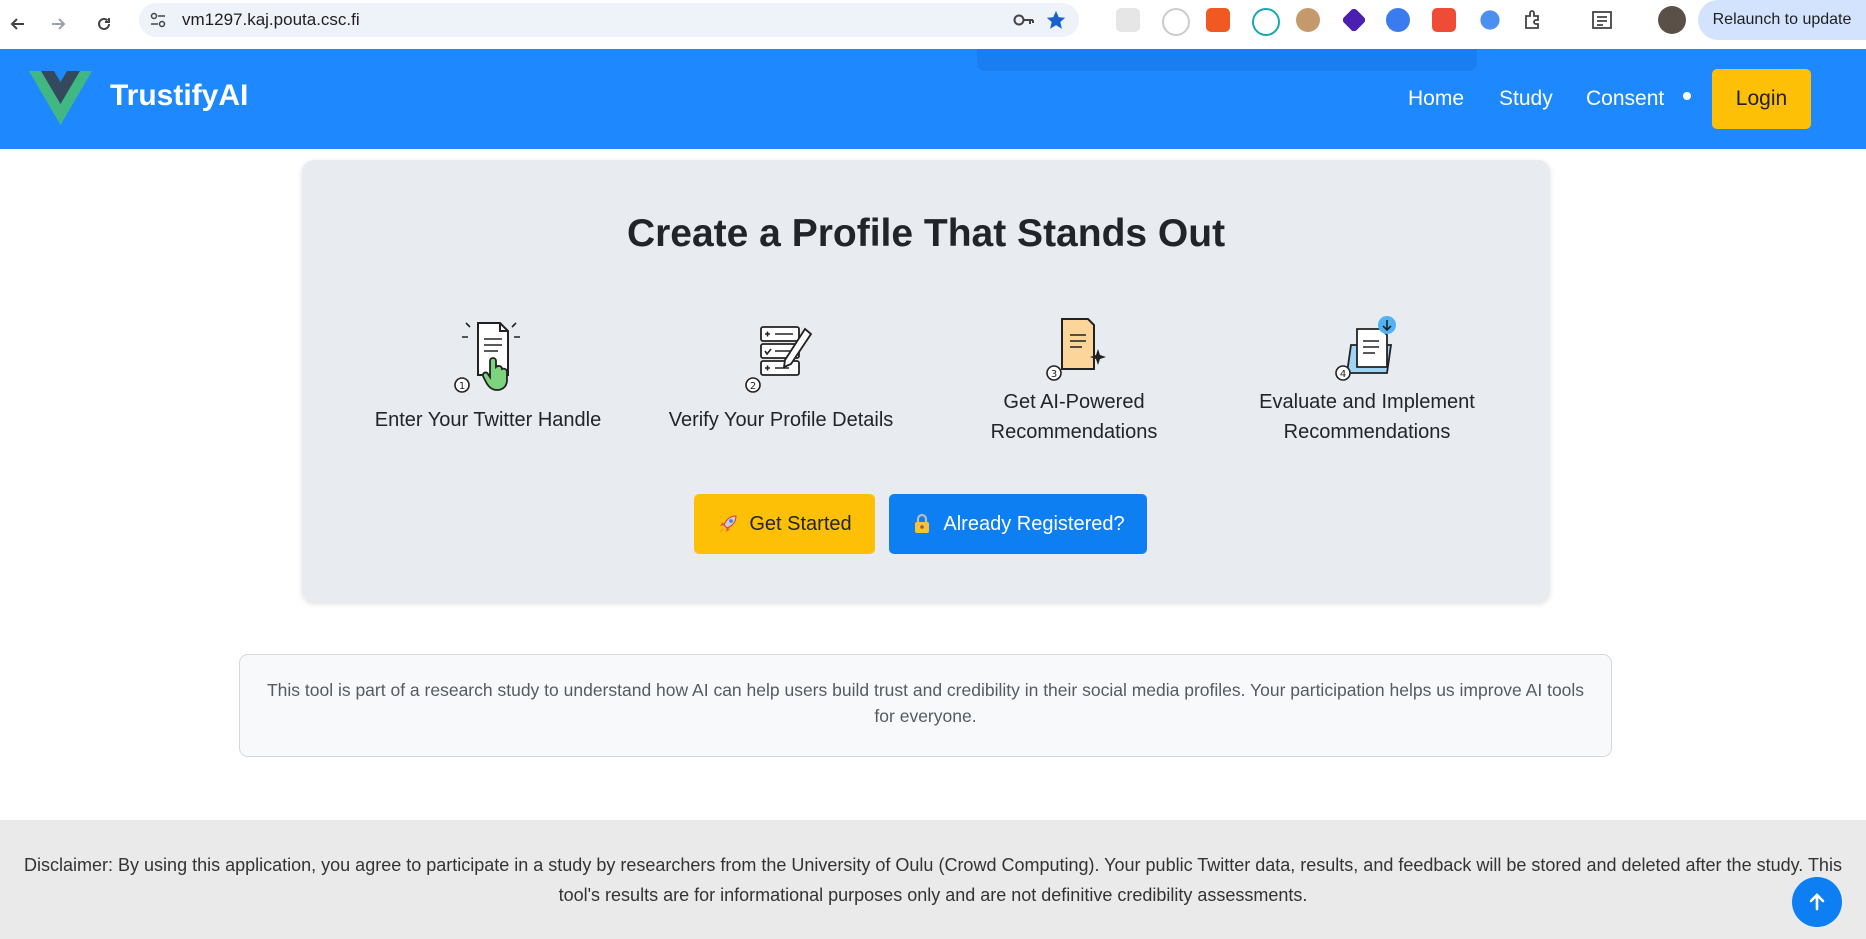 The height and width of the screenshot is (939, 1866). I want to click on step-label: Enter Your Twitter Handle, so click(488, 420).